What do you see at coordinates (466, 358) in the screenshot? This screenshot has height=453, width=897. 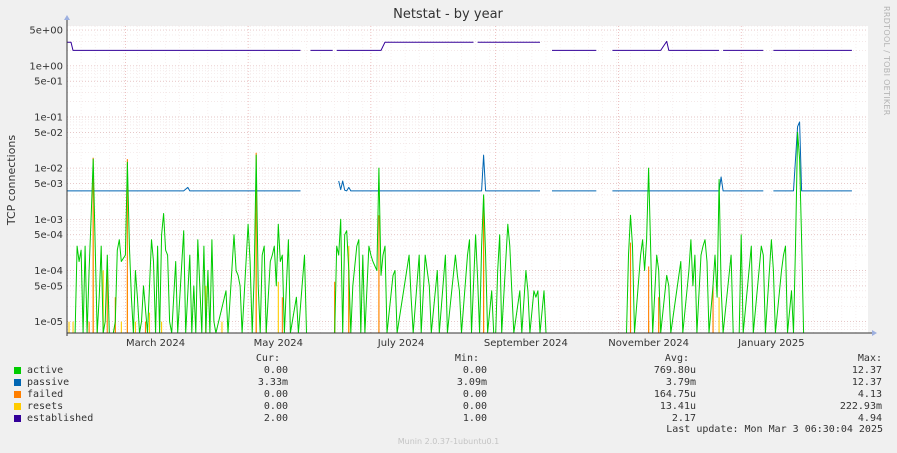 I see `legend-header-min: Min:` at bounding box center [466, 358].